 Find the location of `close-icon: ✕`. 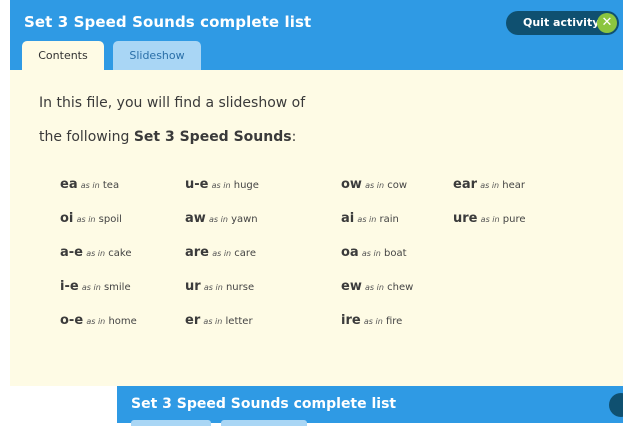

close-icon: ✕ is located at coordinates (607, 23).